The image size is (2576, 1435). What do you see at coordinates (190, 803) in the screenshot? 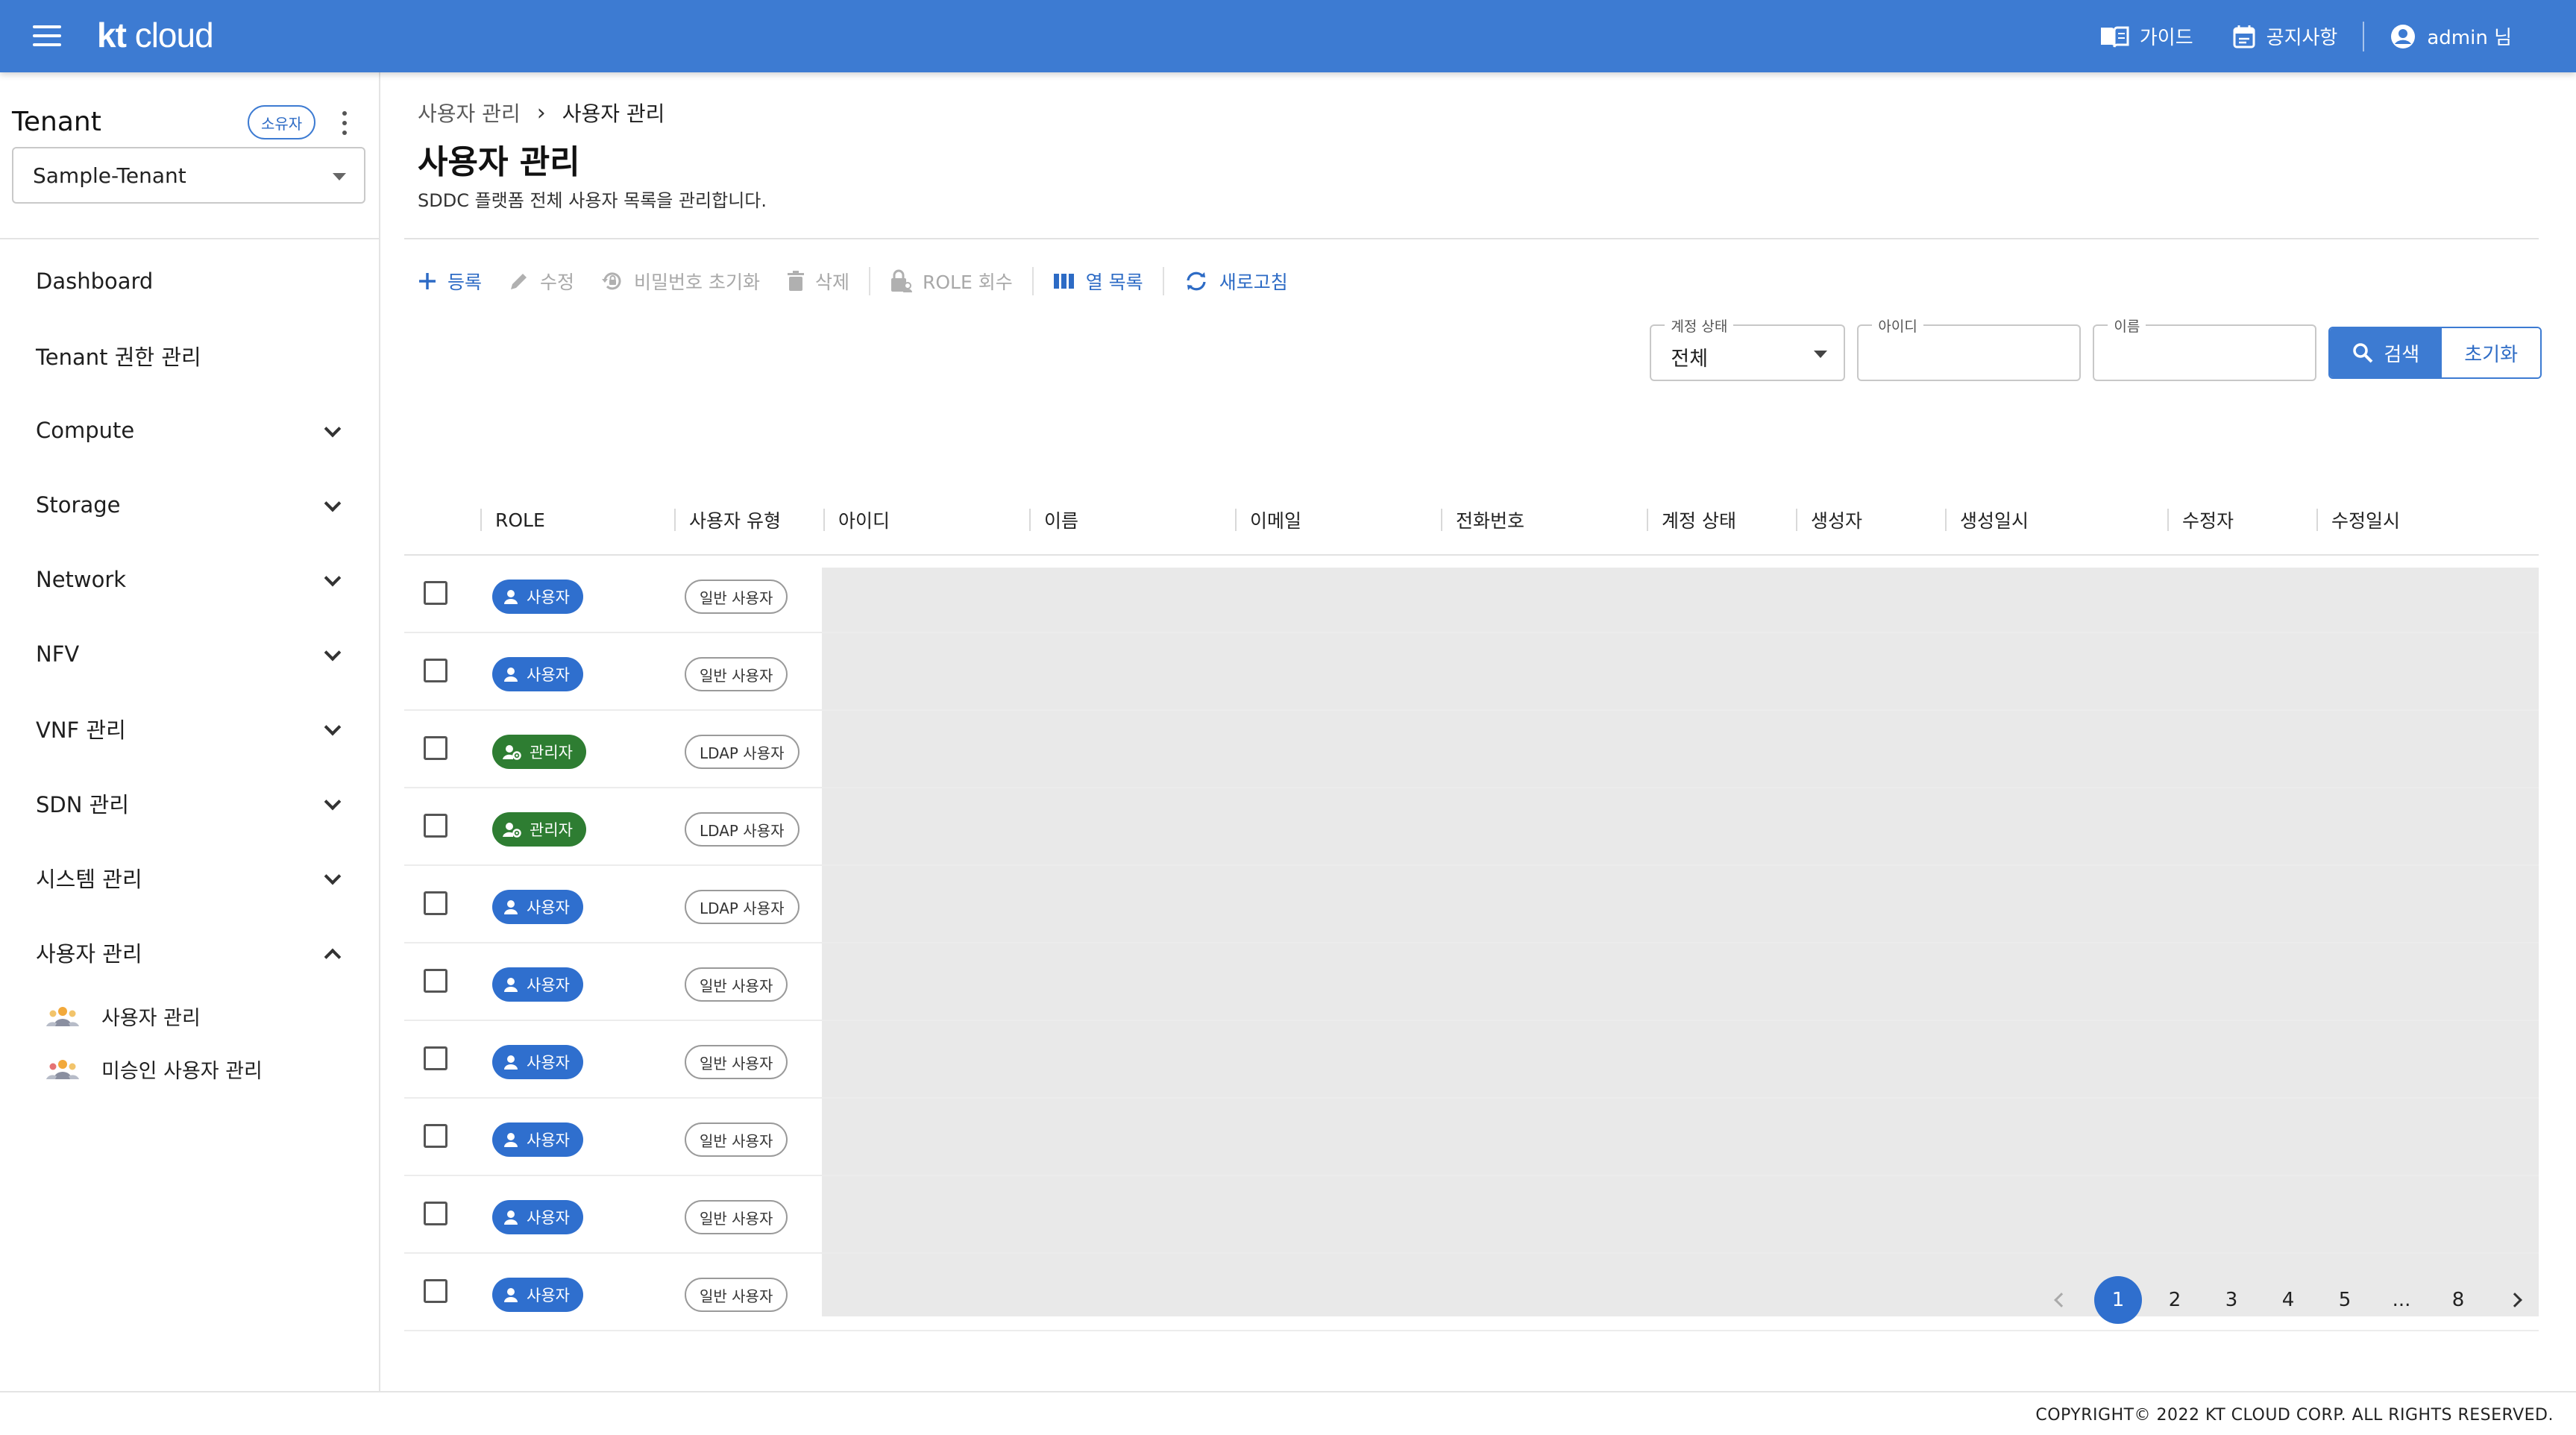
I see `sidebar-item-sdn: SDN 관리` at bounding box center [190, 803].